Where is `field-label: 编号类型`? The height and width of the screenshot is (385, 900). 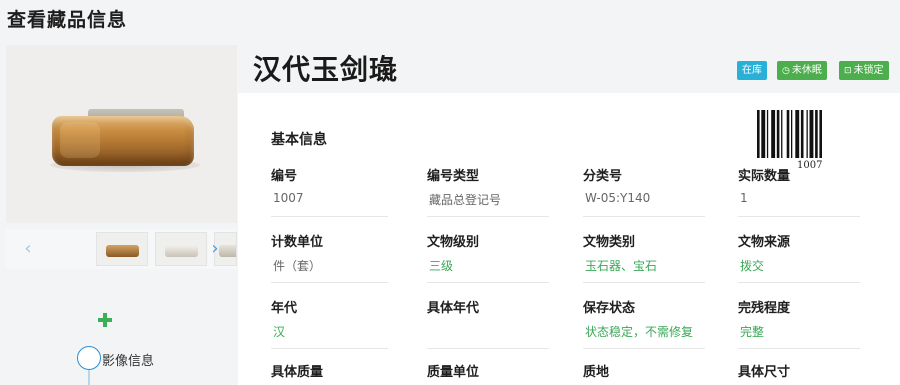 field-label: 编号类型 is located at coordinates (453, 176).